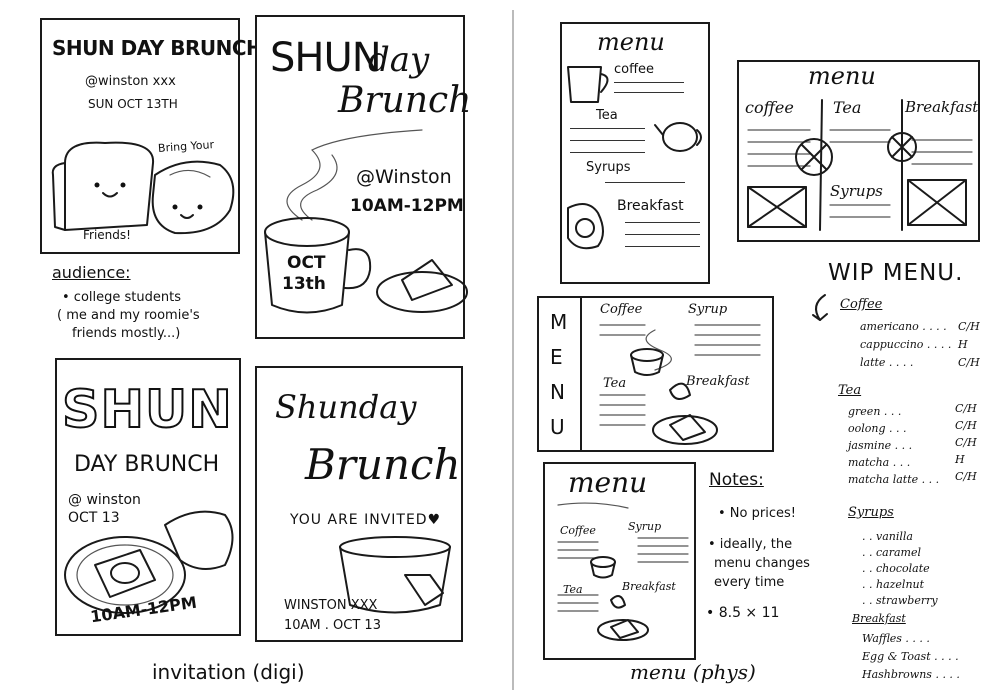 This screenshot has width=993, height=690. I want to click on wip-tea-heading: Tea, so click(850, 390).